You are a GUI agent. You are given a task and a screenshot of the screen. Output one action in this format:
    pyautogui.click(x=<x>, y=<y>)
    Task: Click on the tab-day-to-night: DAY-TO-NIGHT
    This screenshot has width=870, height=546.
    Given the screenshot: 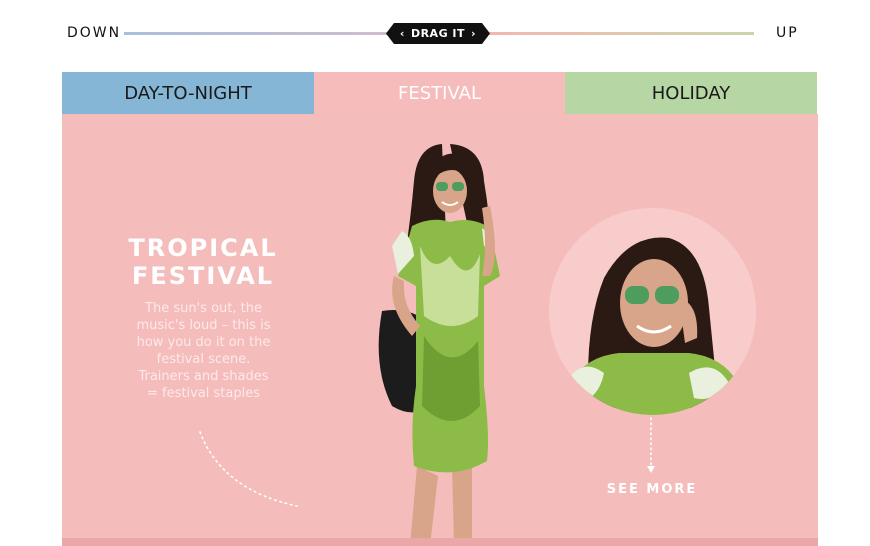 What is the action you would take?
    pyautogui.click(x=188, y=93)
    